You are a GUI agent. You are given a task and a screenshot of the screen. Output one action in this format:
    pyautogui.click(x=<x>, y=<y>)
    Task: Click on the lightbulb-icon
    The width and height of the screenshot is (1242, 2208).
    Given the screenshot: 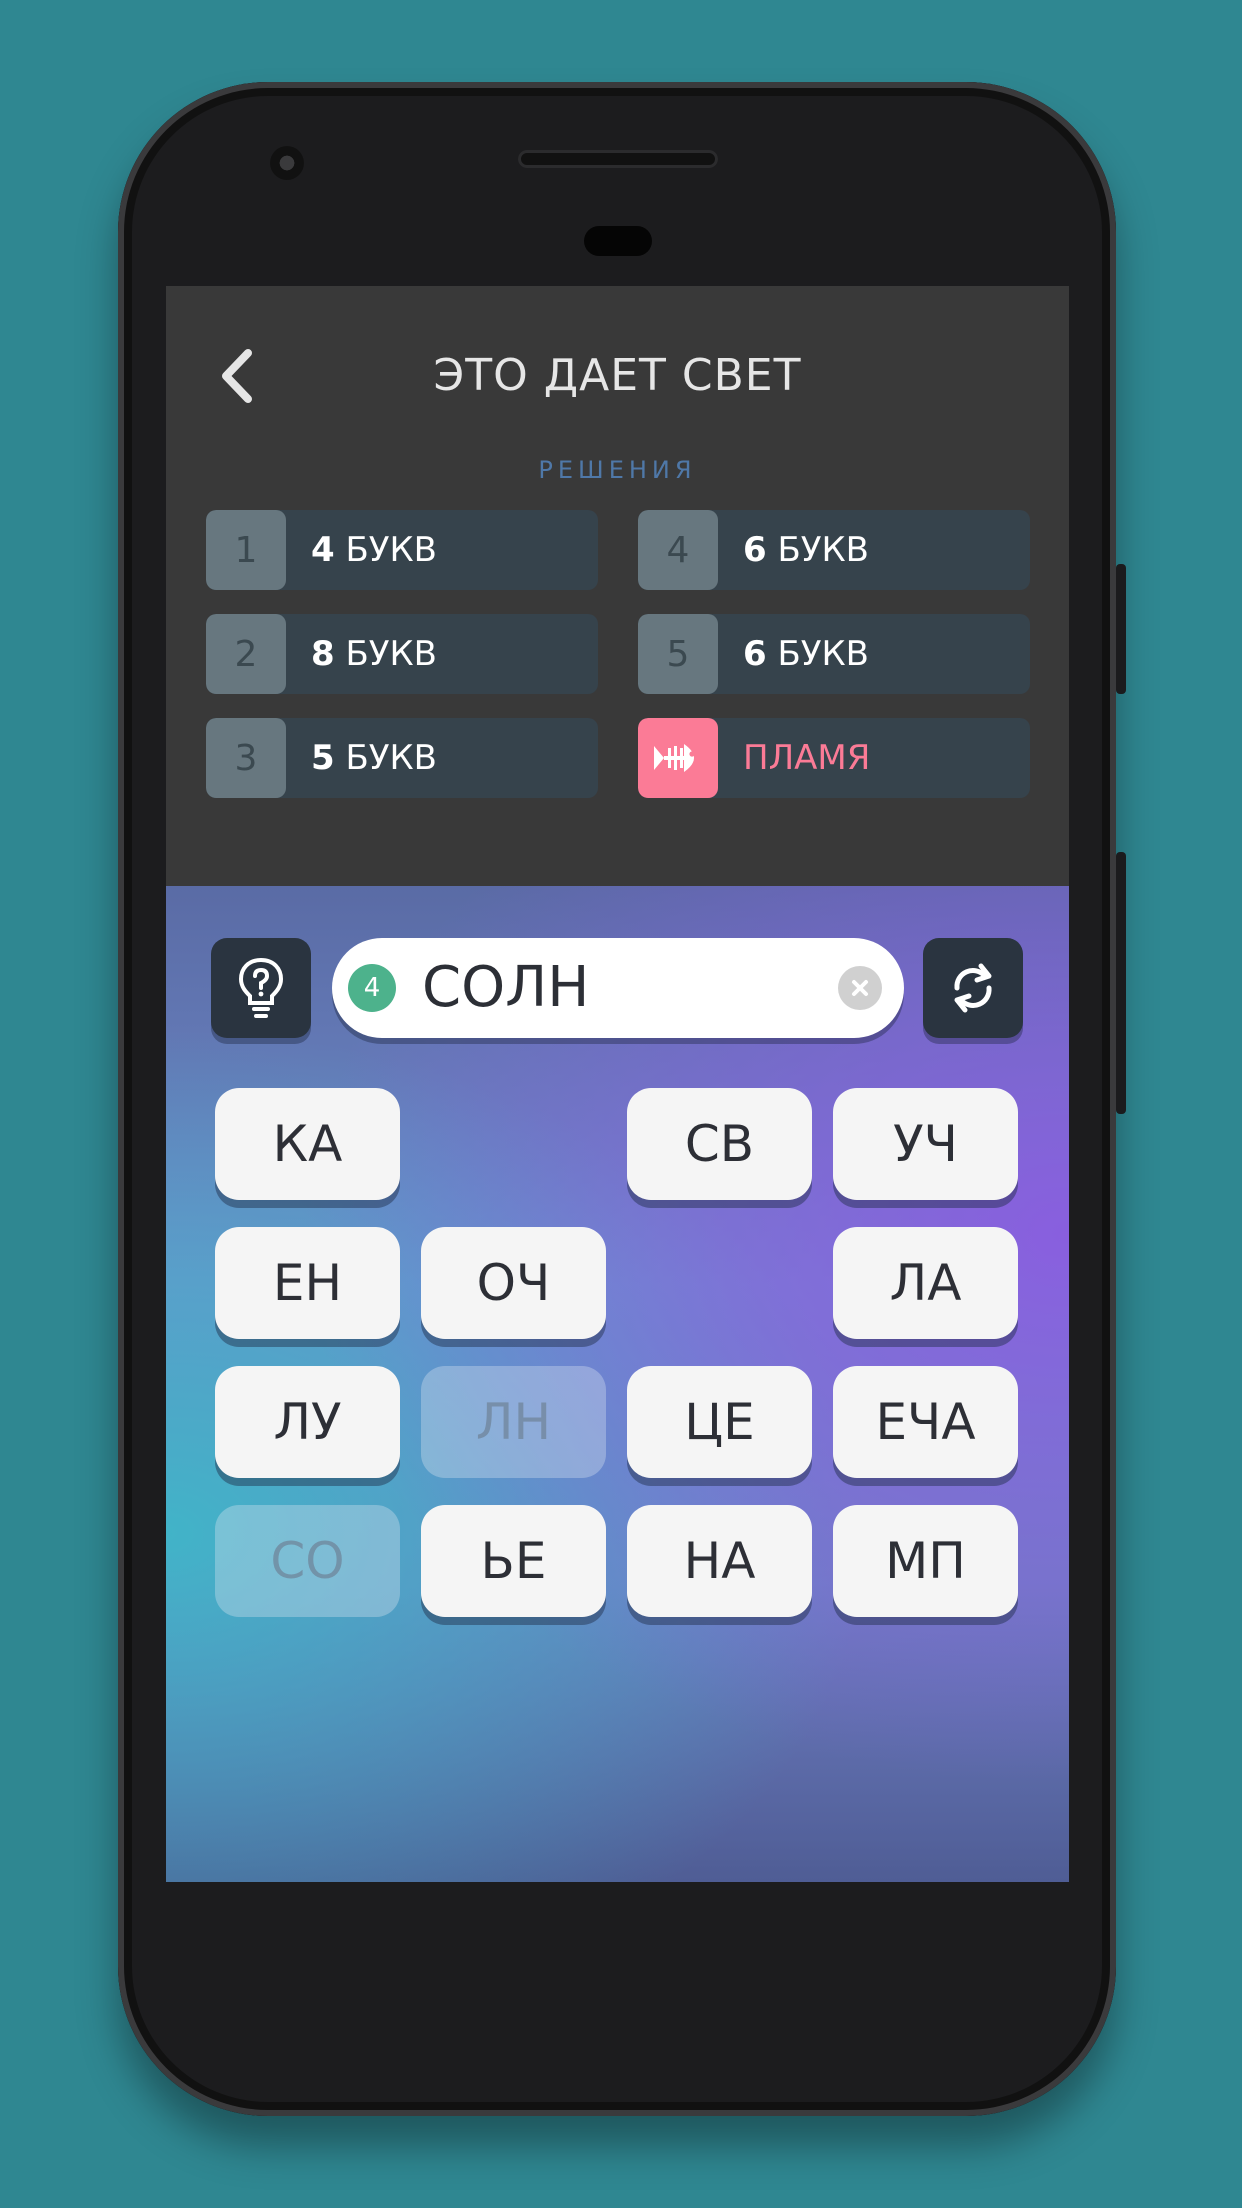 What is the action you would take?
    pyautogui.click(x=261, y=987)
    